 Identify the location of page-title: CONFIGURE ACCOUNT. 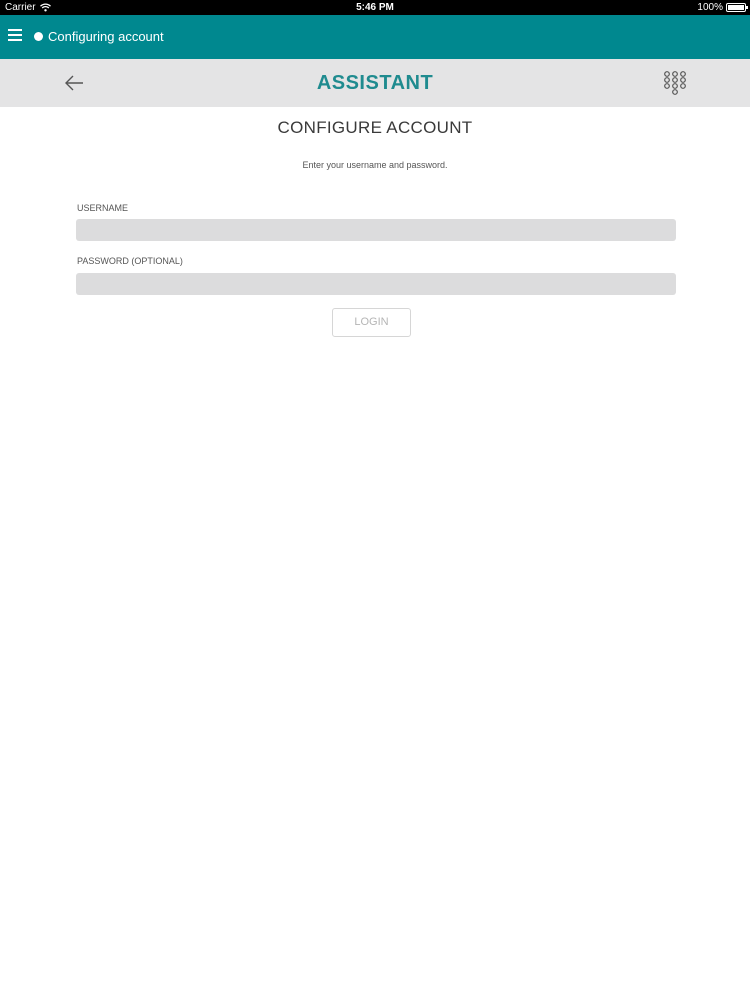
(375, 127).